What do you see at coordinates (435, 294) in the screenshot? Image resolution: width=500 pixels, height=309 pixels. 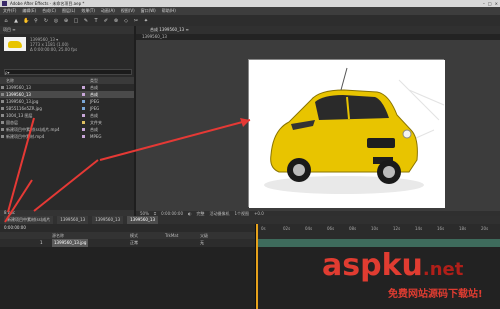 I see `watermark-subtitle: 免费网站源码下载站!` at bounding box center [435, 294].